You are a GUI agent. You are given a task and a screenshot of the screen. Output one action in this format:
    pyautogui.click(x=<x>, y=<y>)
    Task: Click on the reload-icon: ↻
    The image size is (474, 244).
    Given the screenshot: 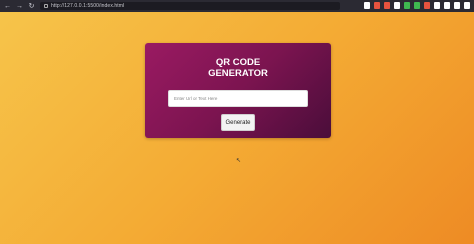 What is the action you would take?
    pyautogui.click(x=31, y=6)
    